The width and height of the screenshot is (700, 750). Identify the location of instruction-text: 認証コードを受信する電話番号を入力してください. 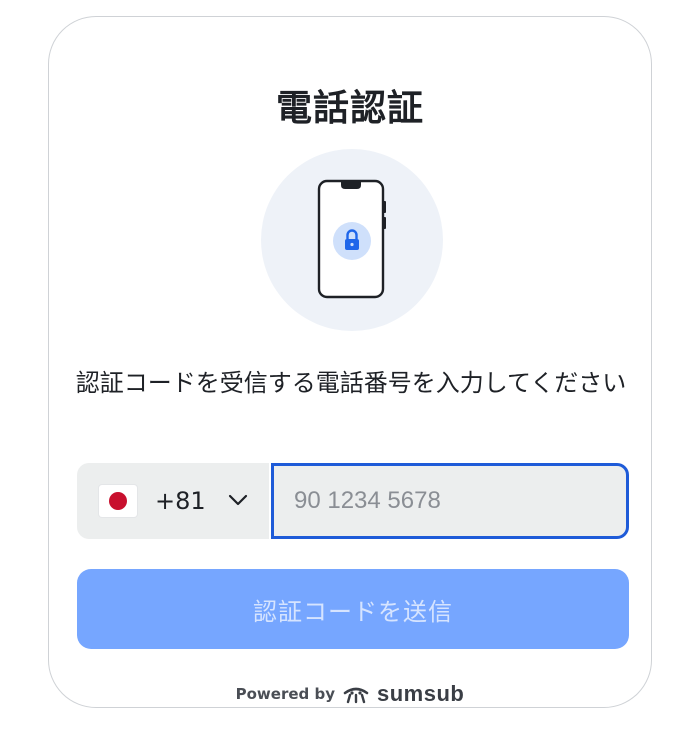
(351, 383).